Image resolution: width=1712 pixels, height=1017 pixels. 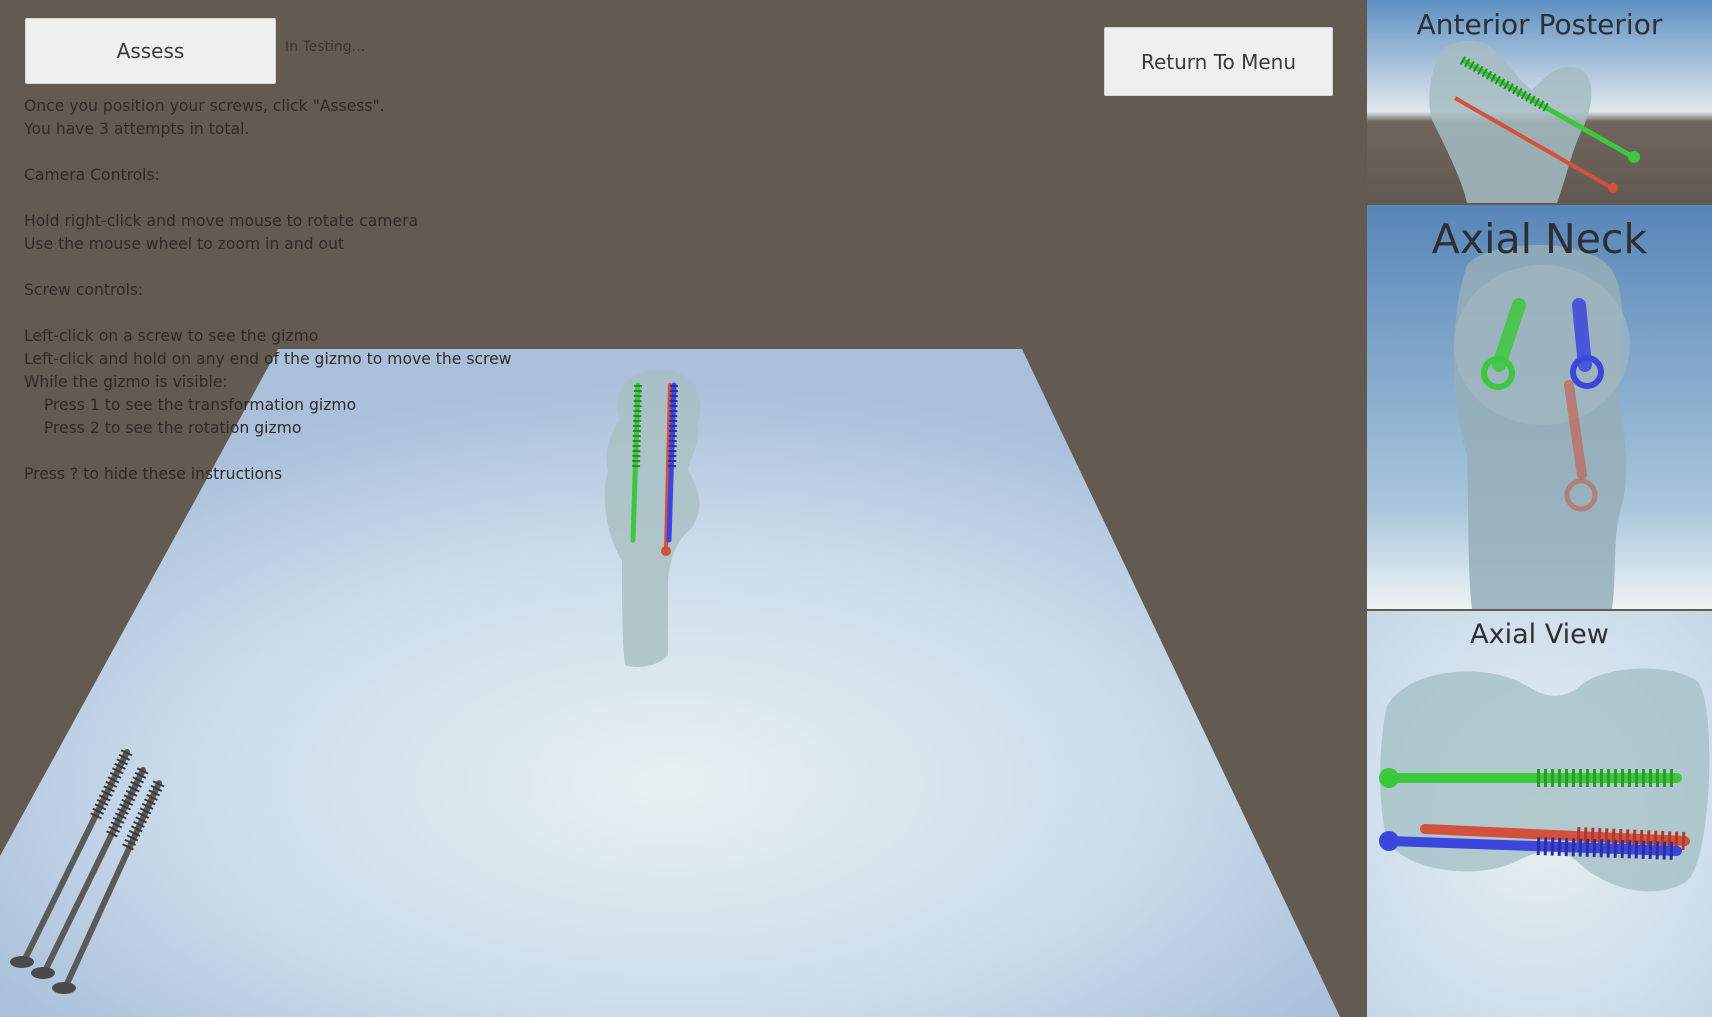 I want to click on instruction-line: Screw controls:, so click(x=84, y=290).